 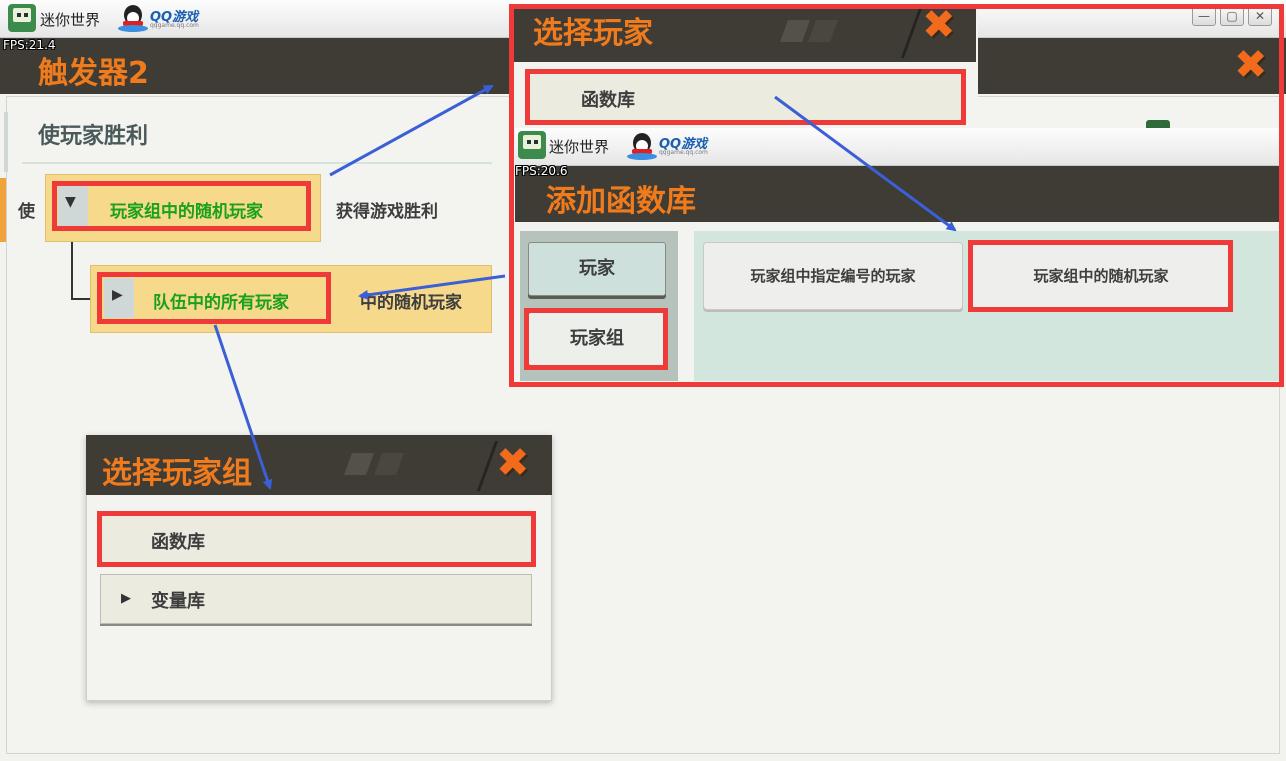 I want to click on arrow-to-secondary-param, so click(x=432, y=287).